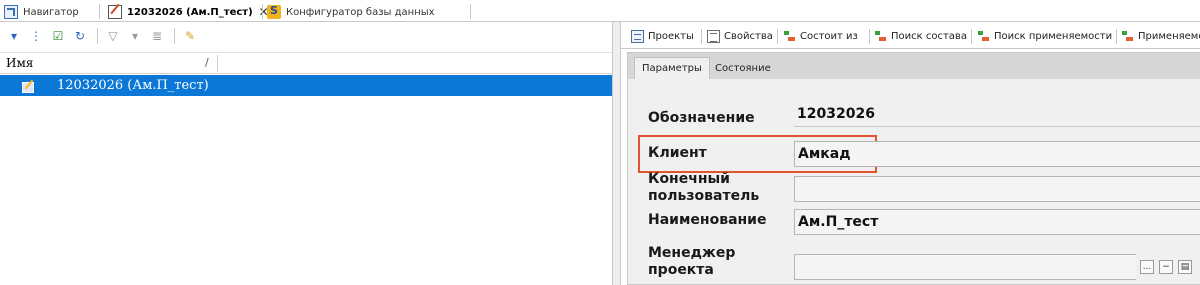 The height and width of the screenshot is (285, 1200). Describe the element at coordinates (207, 62) in the screenshot. I see `sort-indicator: /` at that location.